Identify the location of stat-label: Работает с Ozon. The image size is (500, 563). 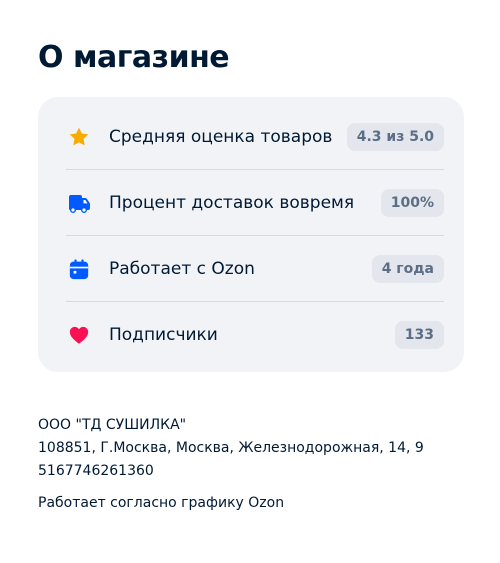
(182, 268).